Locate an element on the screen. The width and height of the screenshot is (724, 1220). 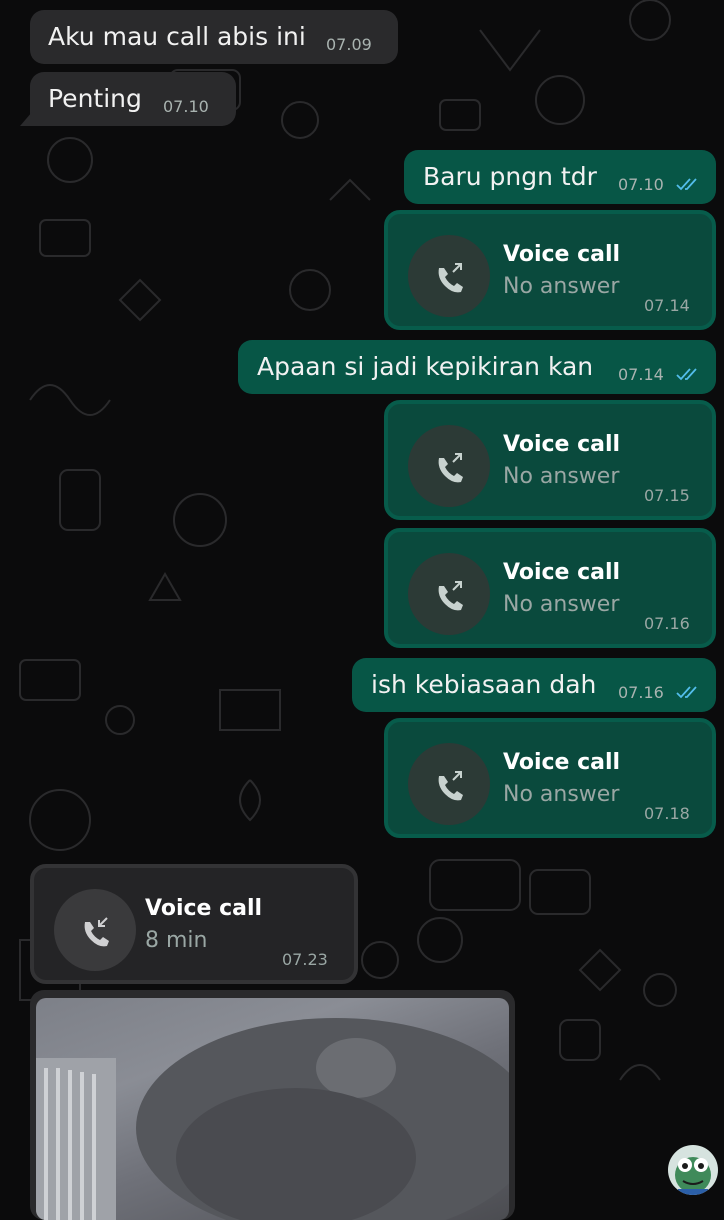
incoming-message: Penting 07.10 is located at coordinates (133, 99).